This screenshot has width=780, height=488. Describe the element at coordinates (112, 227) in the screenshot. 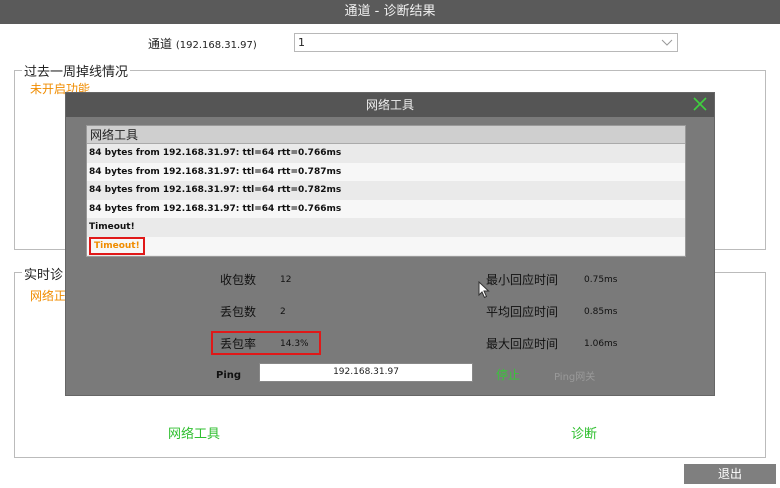

I see `log-row: Timeout!` at that location.